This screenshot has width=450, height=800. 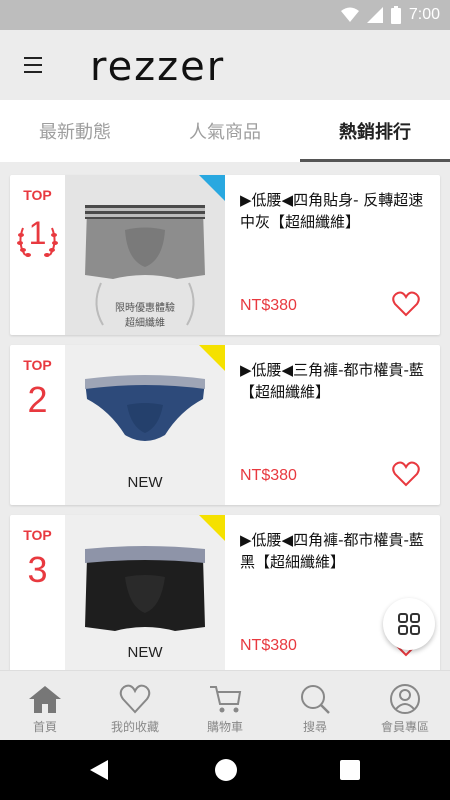 I want to click on image-badge-line2: 超細纖維, so click(x=145, y=323).